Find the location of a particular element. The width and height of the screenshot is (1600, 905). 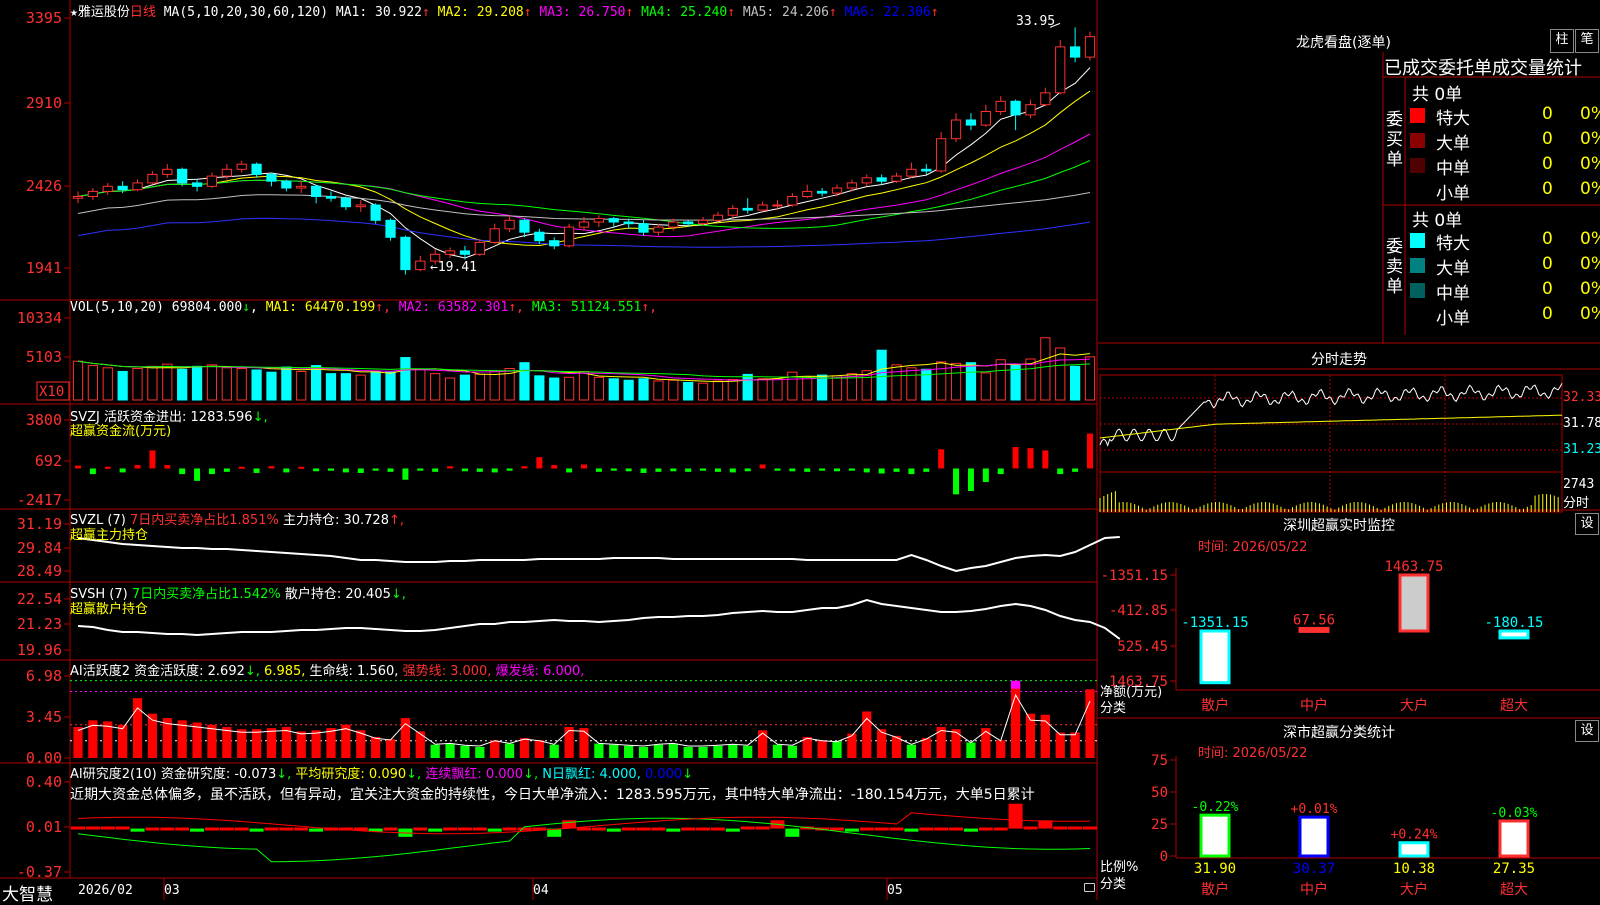

sz-monitor-settings-button: 设 is located at coordinates (1587, 524).